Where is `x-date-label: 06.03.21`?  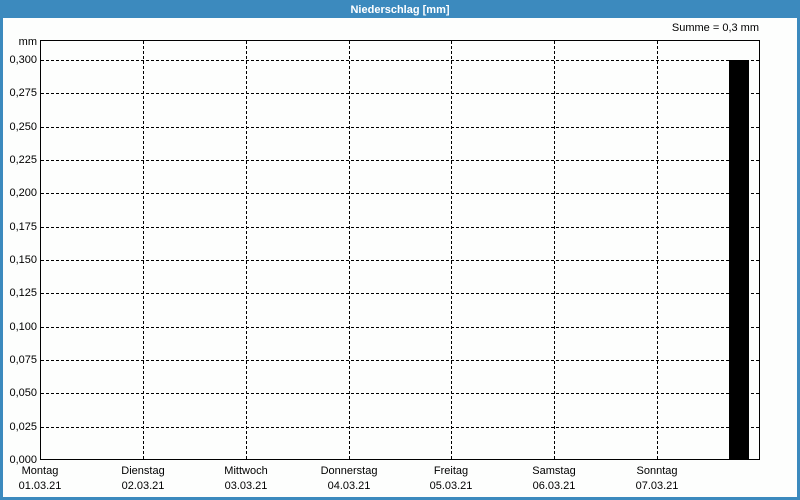 x-date-label: 06.03.21 is located at coordinates (554, 486).